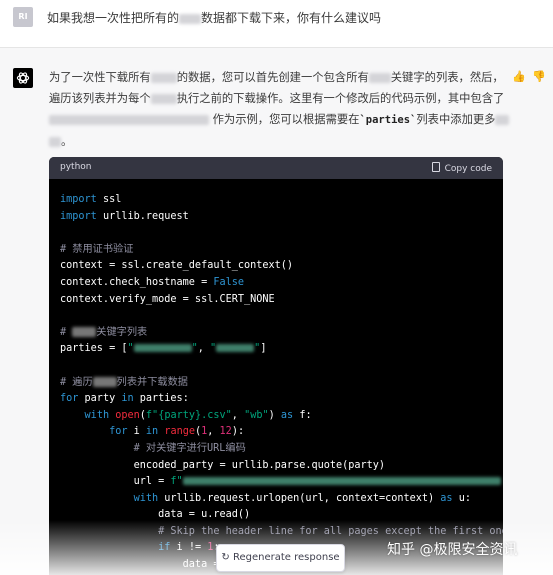 The image size is (553, 575). What do you see at coordinates (100, 77) in the screenshot?
I see `reply-segment: 为了一次性下载所有` at bounding box center [100, 77].